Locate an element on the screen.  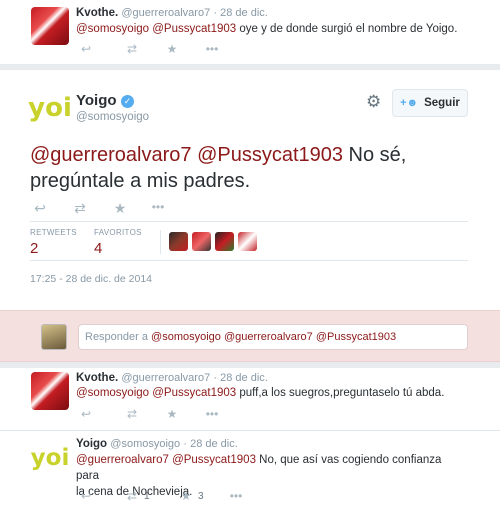
retweets-stat: RETWEETS 2 is located at coordinates (53, 242).